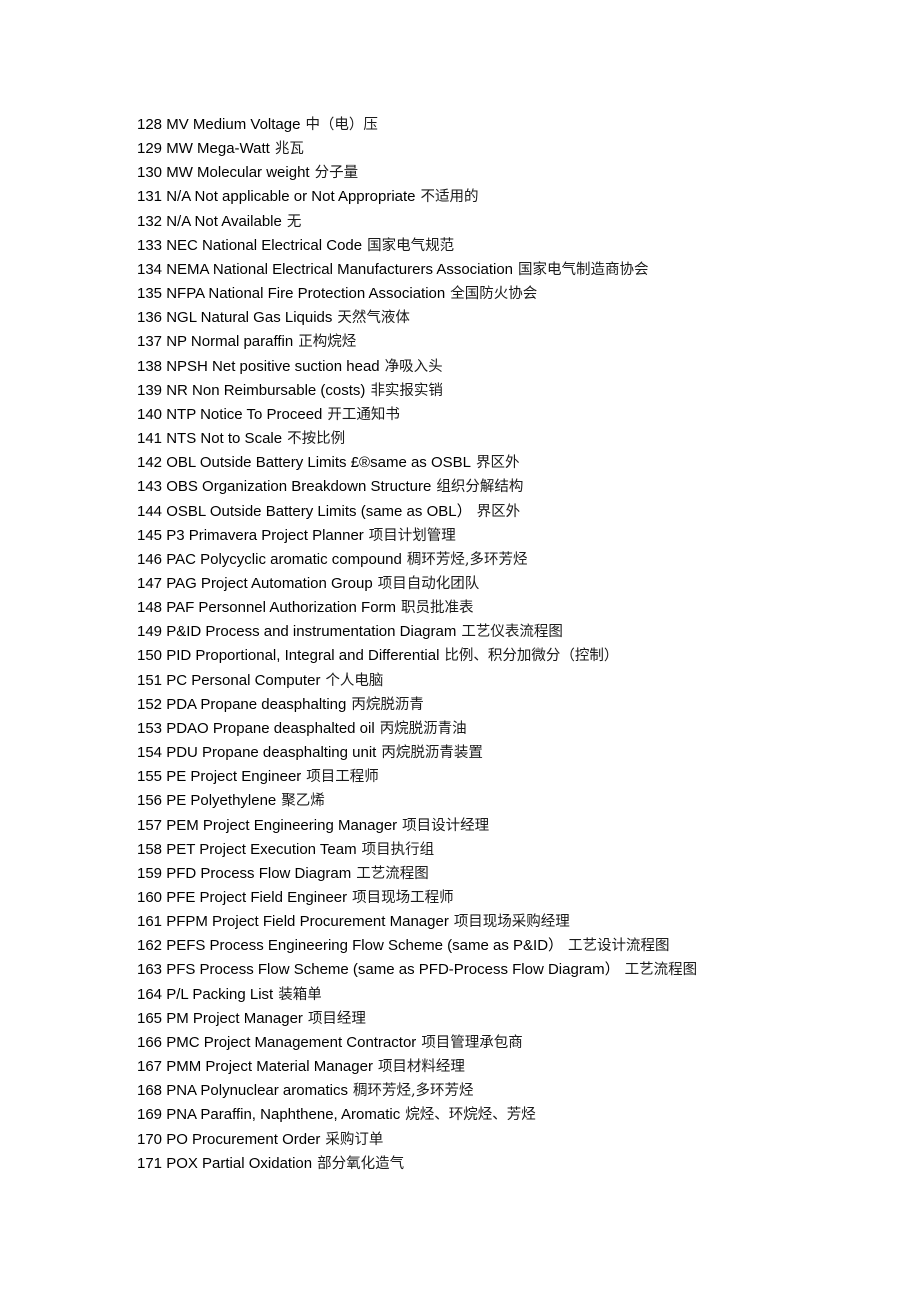 The height and width of the screenshot is (1302, 920). What do you see at coordinates (150, 1067) in the screenshot?
I see `entry-number: 167` at bounding box center [150, 1067].